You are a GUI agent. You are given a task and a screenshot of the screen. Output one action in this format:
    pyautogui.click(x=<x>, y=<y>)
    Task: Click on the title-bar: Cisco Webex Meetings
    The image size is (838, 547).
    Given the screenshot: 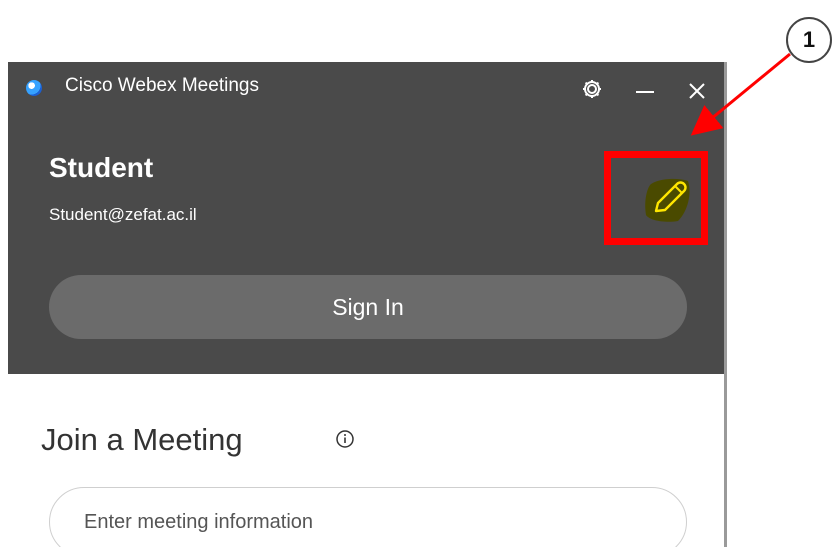 What is the action you would take?
    pyautogui.click(x=366, y=90)
    